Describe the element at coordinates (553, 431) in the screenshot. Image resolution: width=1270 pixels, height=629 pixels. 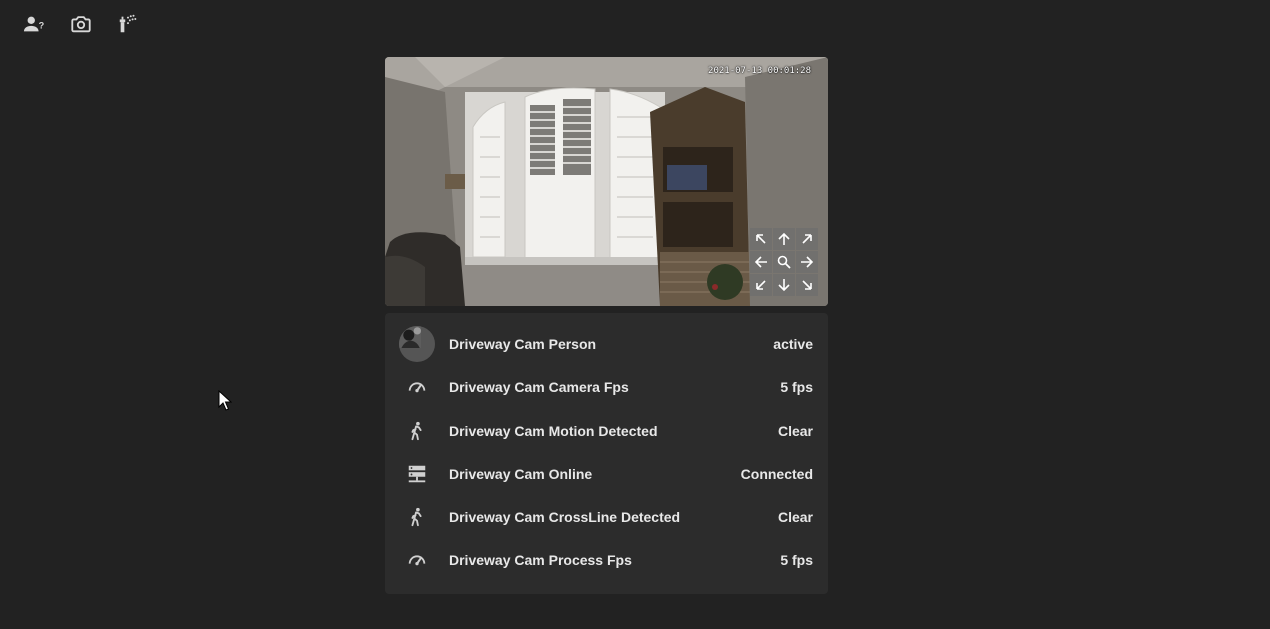
I see `entity-name: Driveway Cam Motion Detected` at that location.